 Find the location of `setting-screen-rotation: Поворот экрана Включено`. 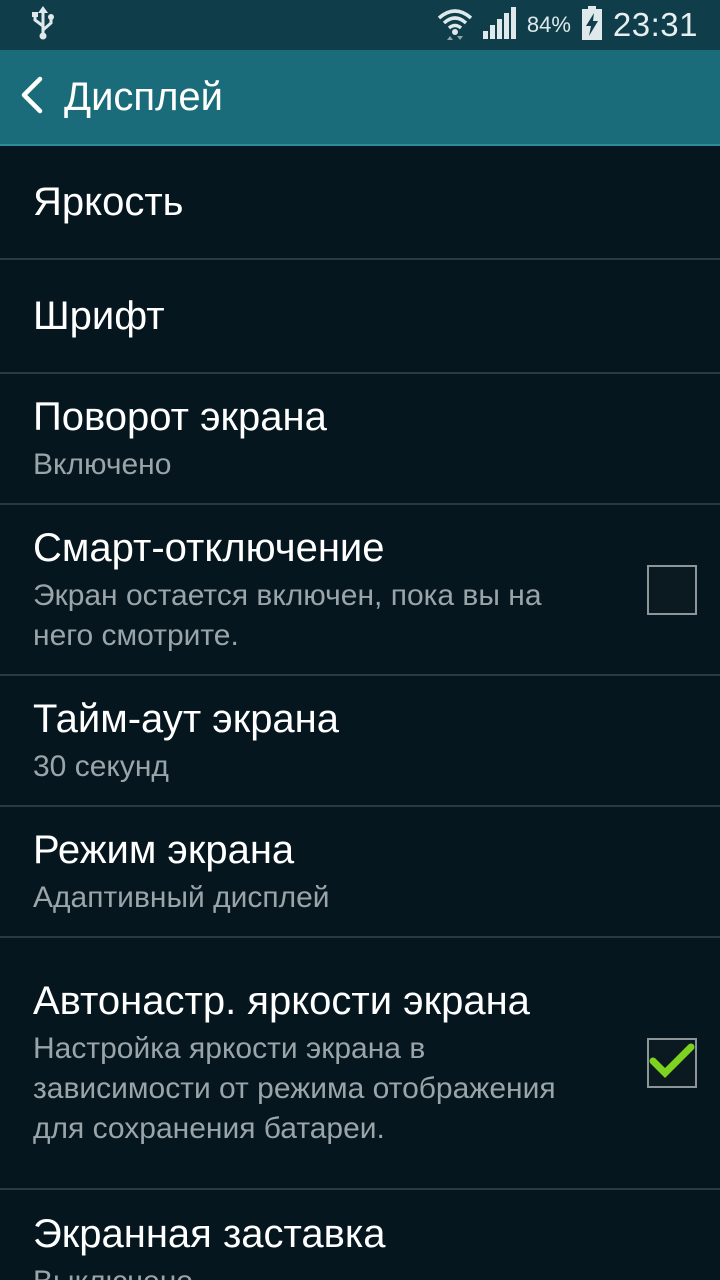

setting-screen-rotation: Поворот экрана Включено is located at coordinates (360, 439).